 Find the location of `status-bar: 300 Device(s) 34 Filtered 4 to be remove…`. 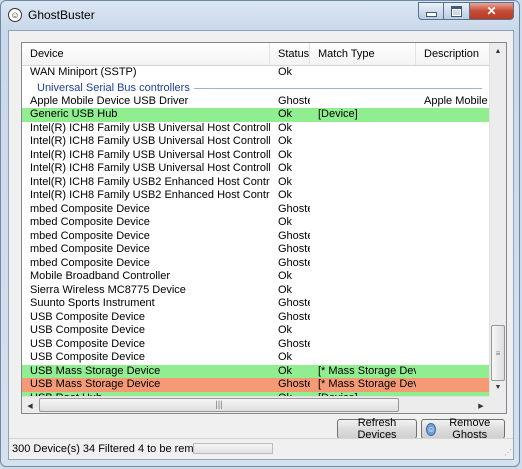

status-bar: 300 Device(s) 34 Filtered 4 to be remove… is located at coordinates (261, 448).